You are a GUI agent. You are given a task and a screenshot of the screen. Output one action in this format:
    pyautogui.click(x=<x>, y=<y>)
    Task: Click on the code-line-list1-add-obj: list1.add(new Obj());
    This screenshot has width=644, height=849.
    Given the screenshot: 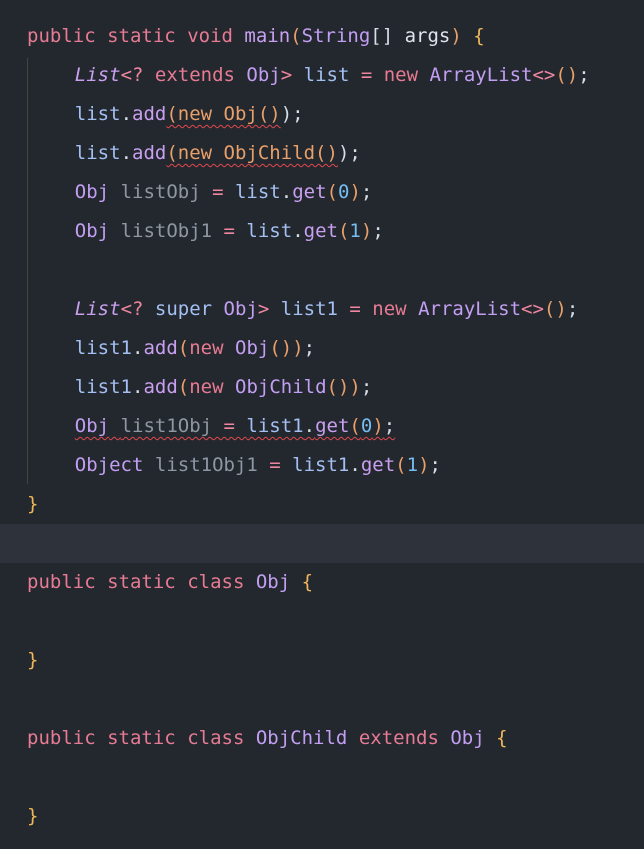 What is the action you would take?
    pyautogui.click(x=322, y=348)
    